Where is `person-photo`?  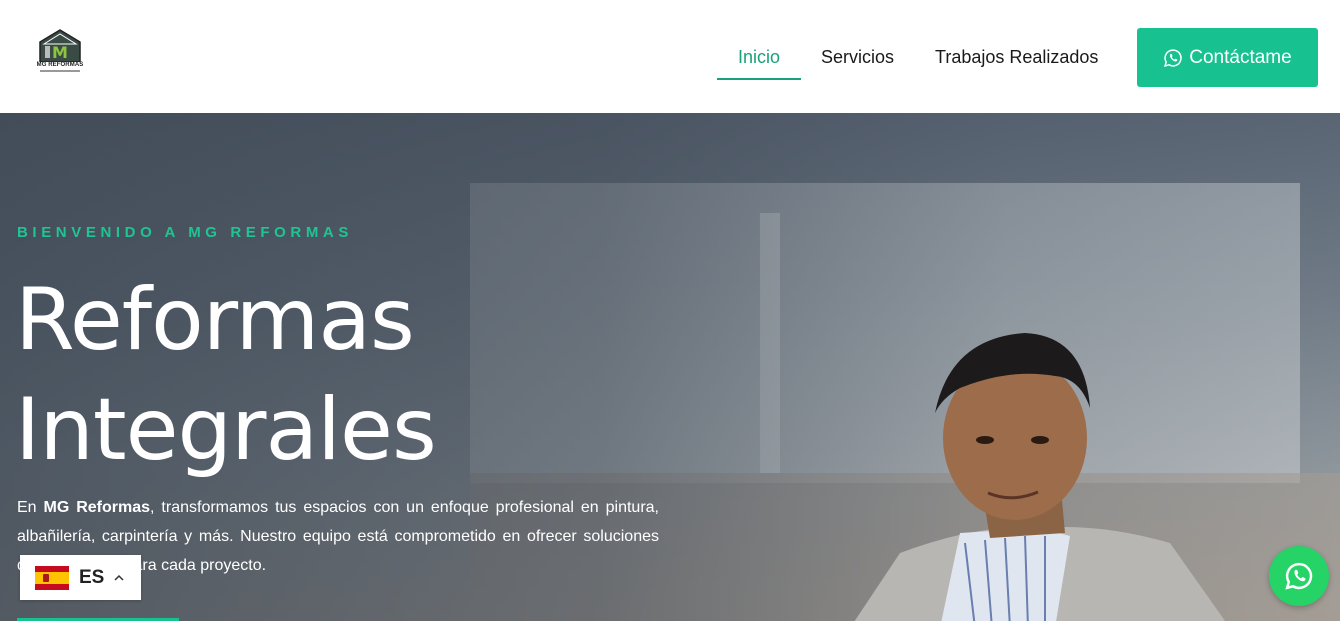 person-photo is located at coordinates (1040, 477).